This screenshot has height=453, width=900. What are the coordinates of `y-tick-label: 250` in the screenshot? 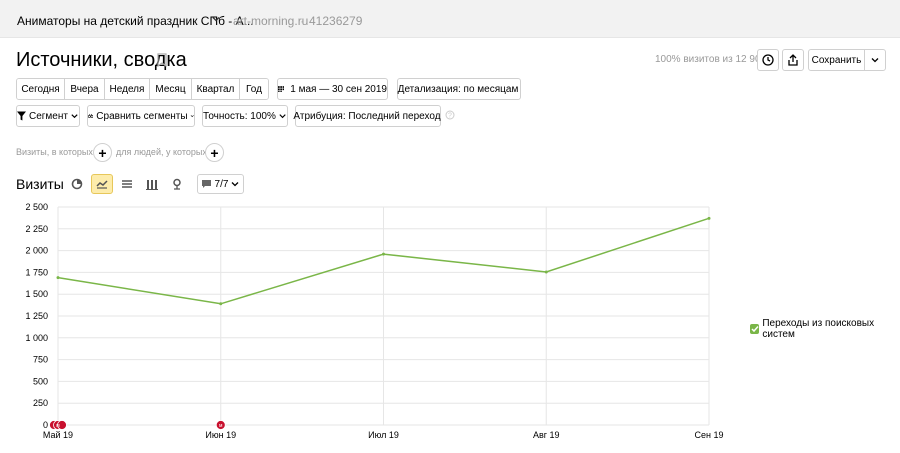 It's located at (40, 403).